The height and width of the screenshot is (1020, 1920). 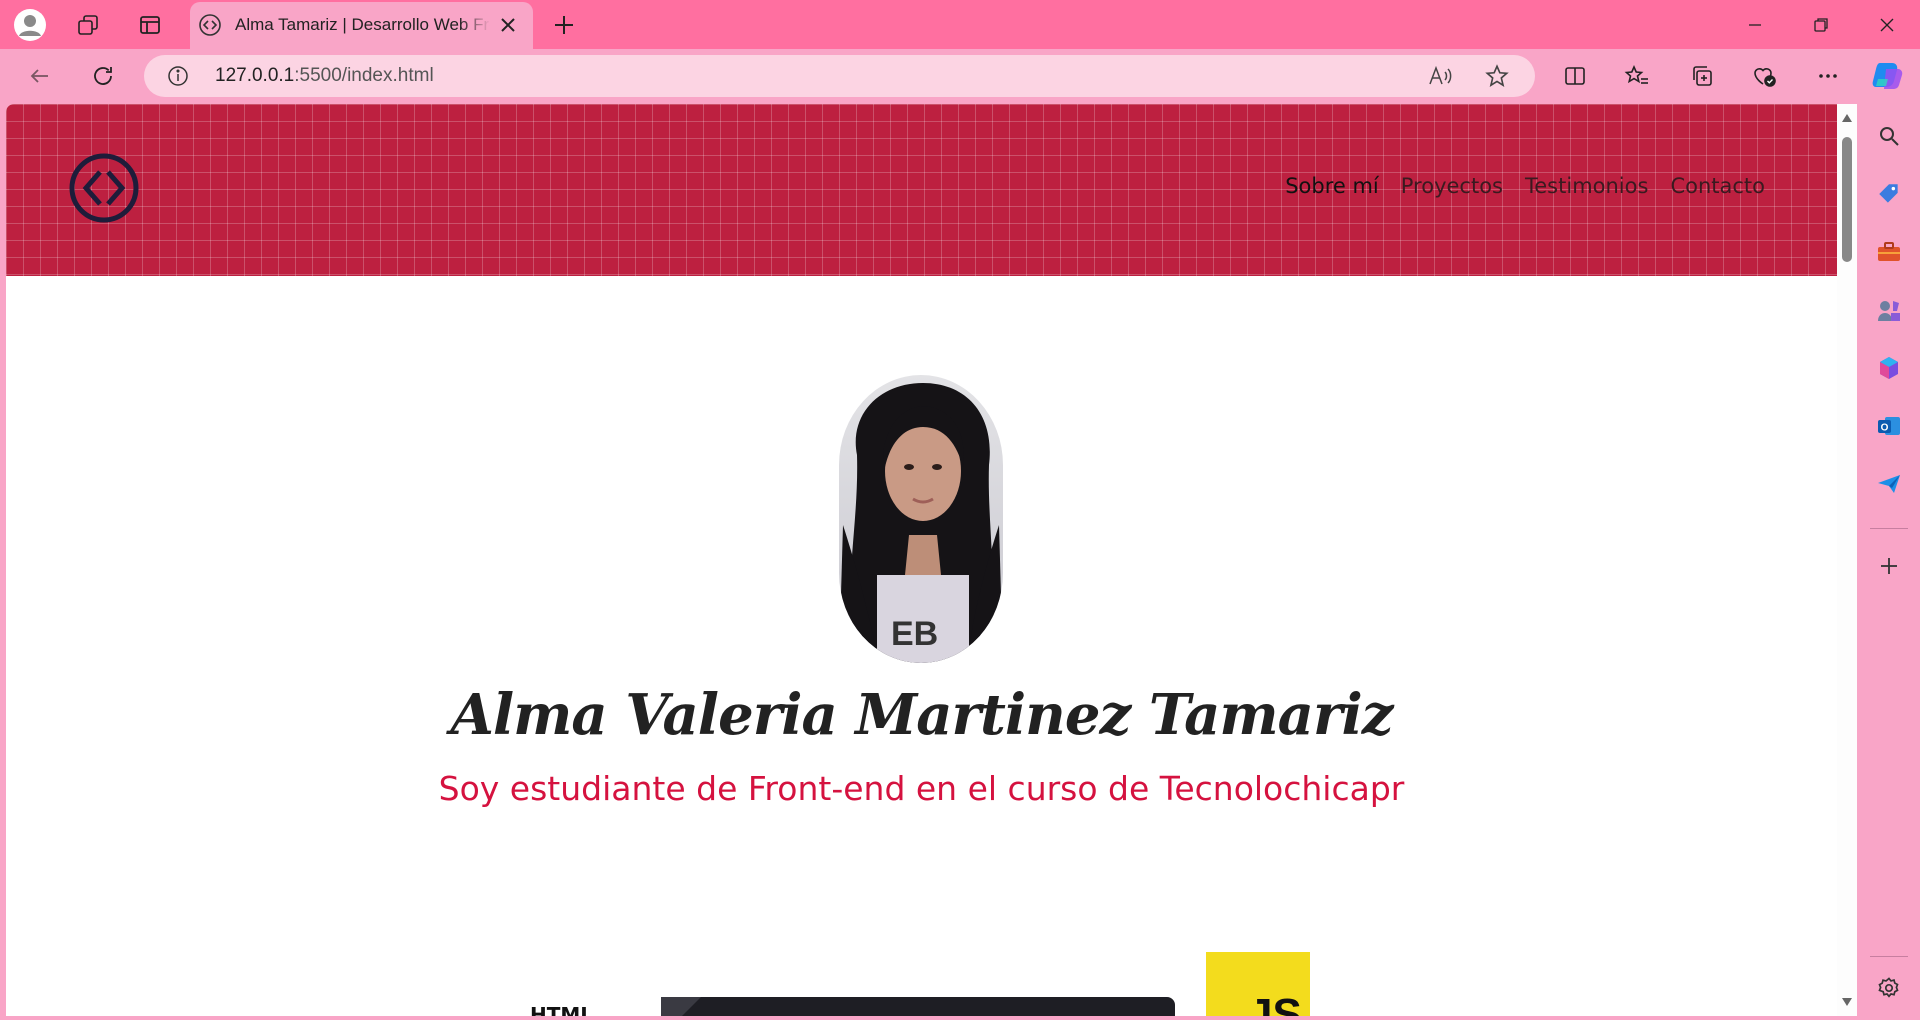 What do you see at coordinates (921, 519) in the screenshot?
I see `profile-photo: EB` at bounding box center [921, 519].